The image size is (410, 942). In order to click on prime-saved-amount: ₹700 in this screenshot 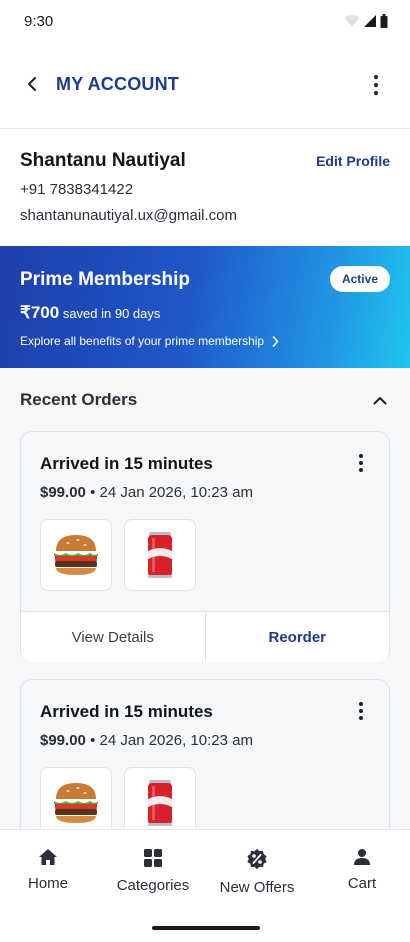, I will do `click(40, 312)`.